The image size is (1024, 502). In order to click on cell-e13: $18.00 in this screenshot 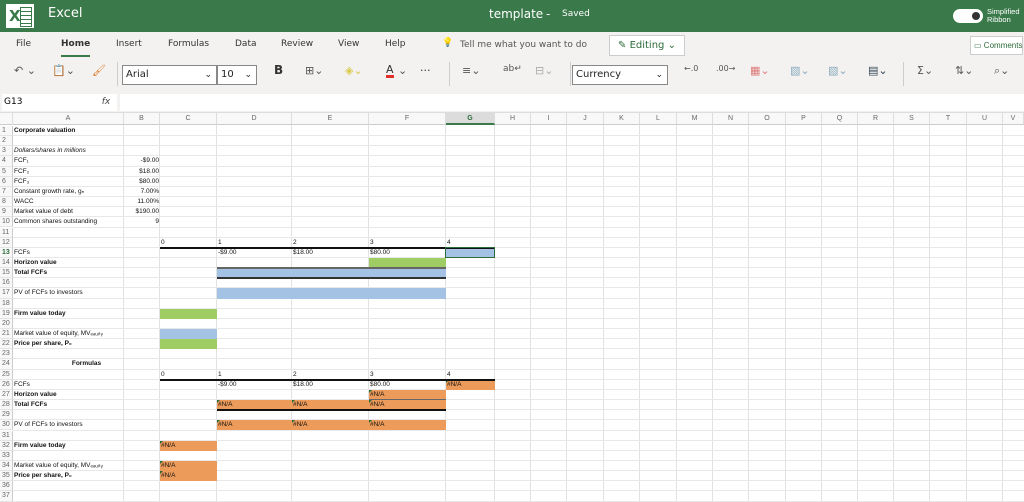, I will do `click(330, 253)`.